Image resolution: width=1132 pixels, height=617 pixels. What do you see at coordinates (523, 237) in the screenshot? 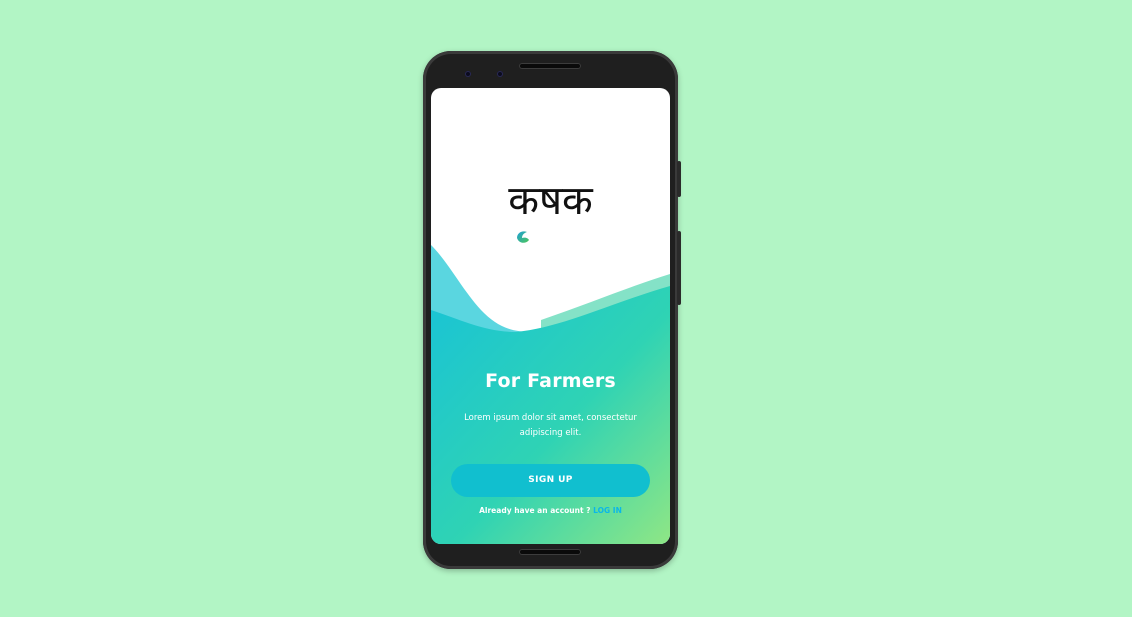
I see `leaf-icon` at bounding box center [523, 237].